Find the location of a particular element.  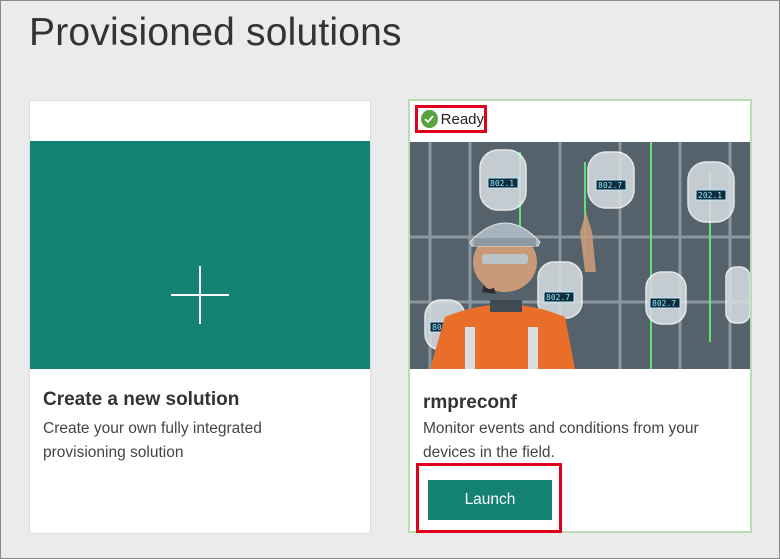

svg-text: 802.1 is located at coordinates (502, 183).